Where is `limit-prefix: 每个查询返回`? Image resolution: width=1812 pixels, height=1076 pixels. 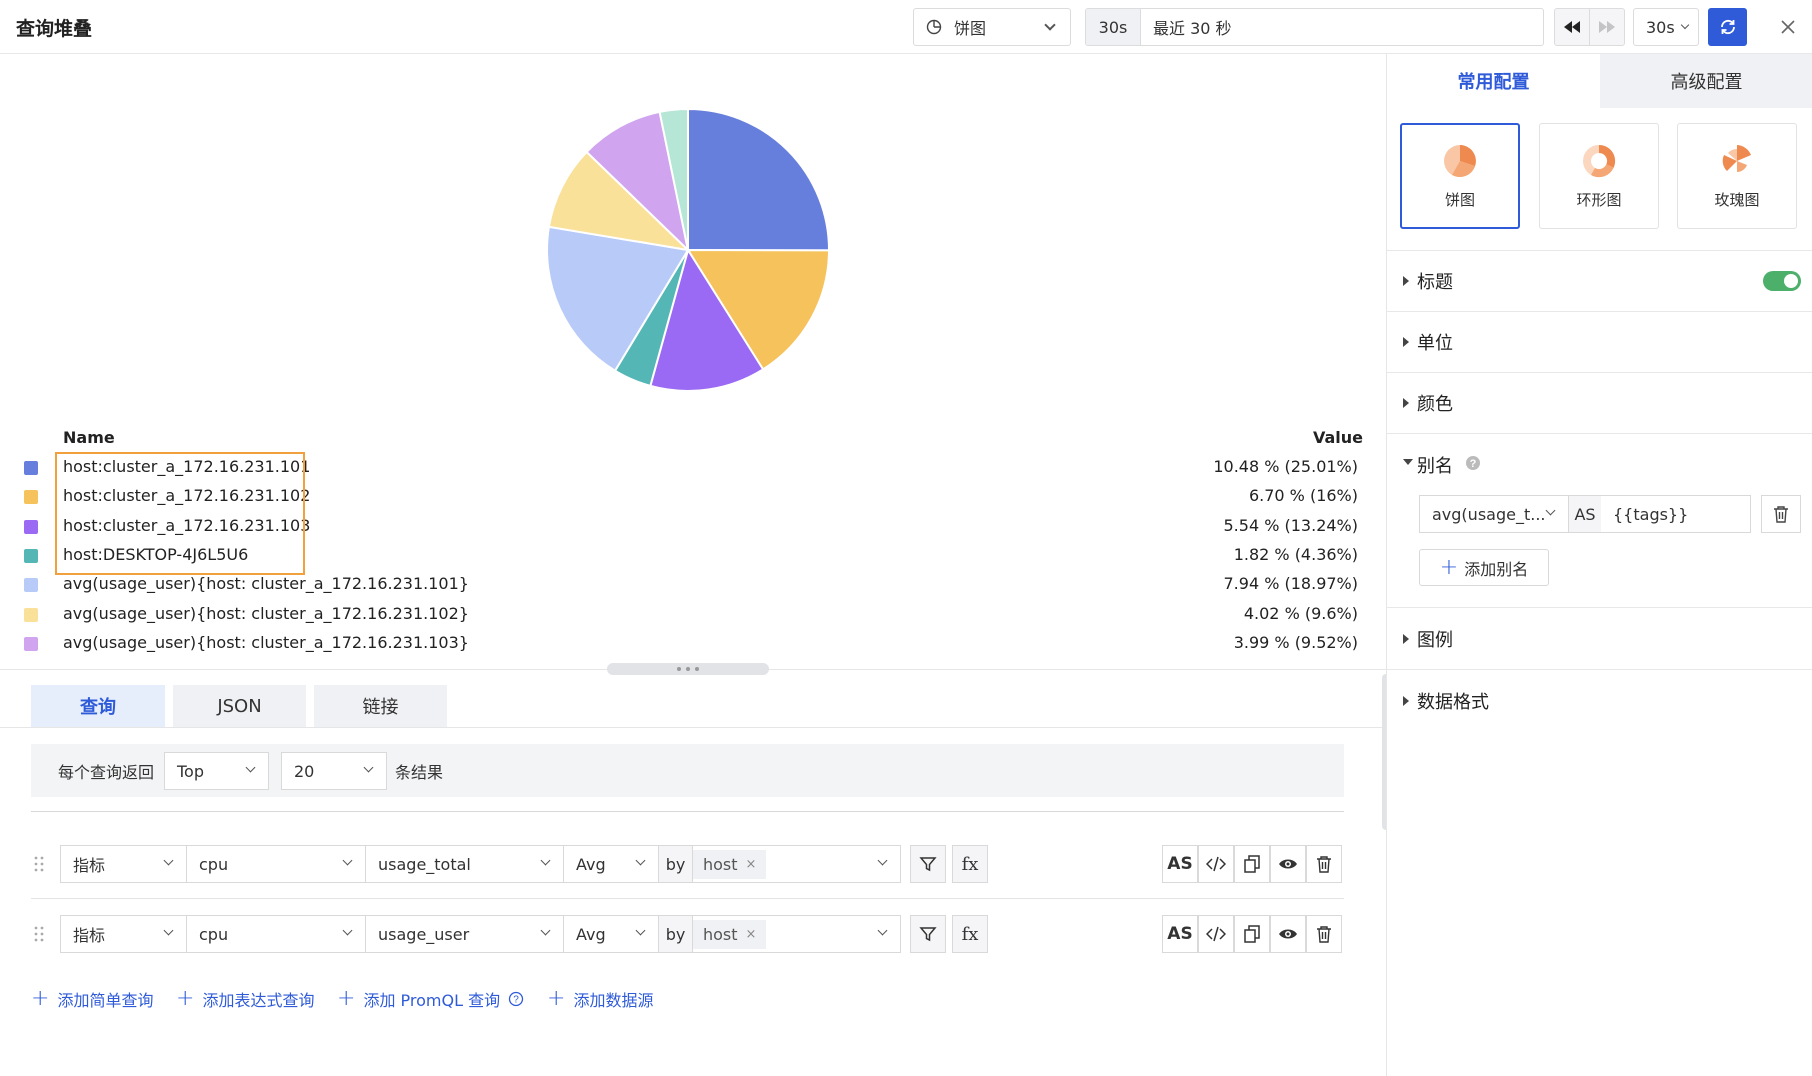 limit-prefix: 每个查询返回 is located at coordinates (106, 772).